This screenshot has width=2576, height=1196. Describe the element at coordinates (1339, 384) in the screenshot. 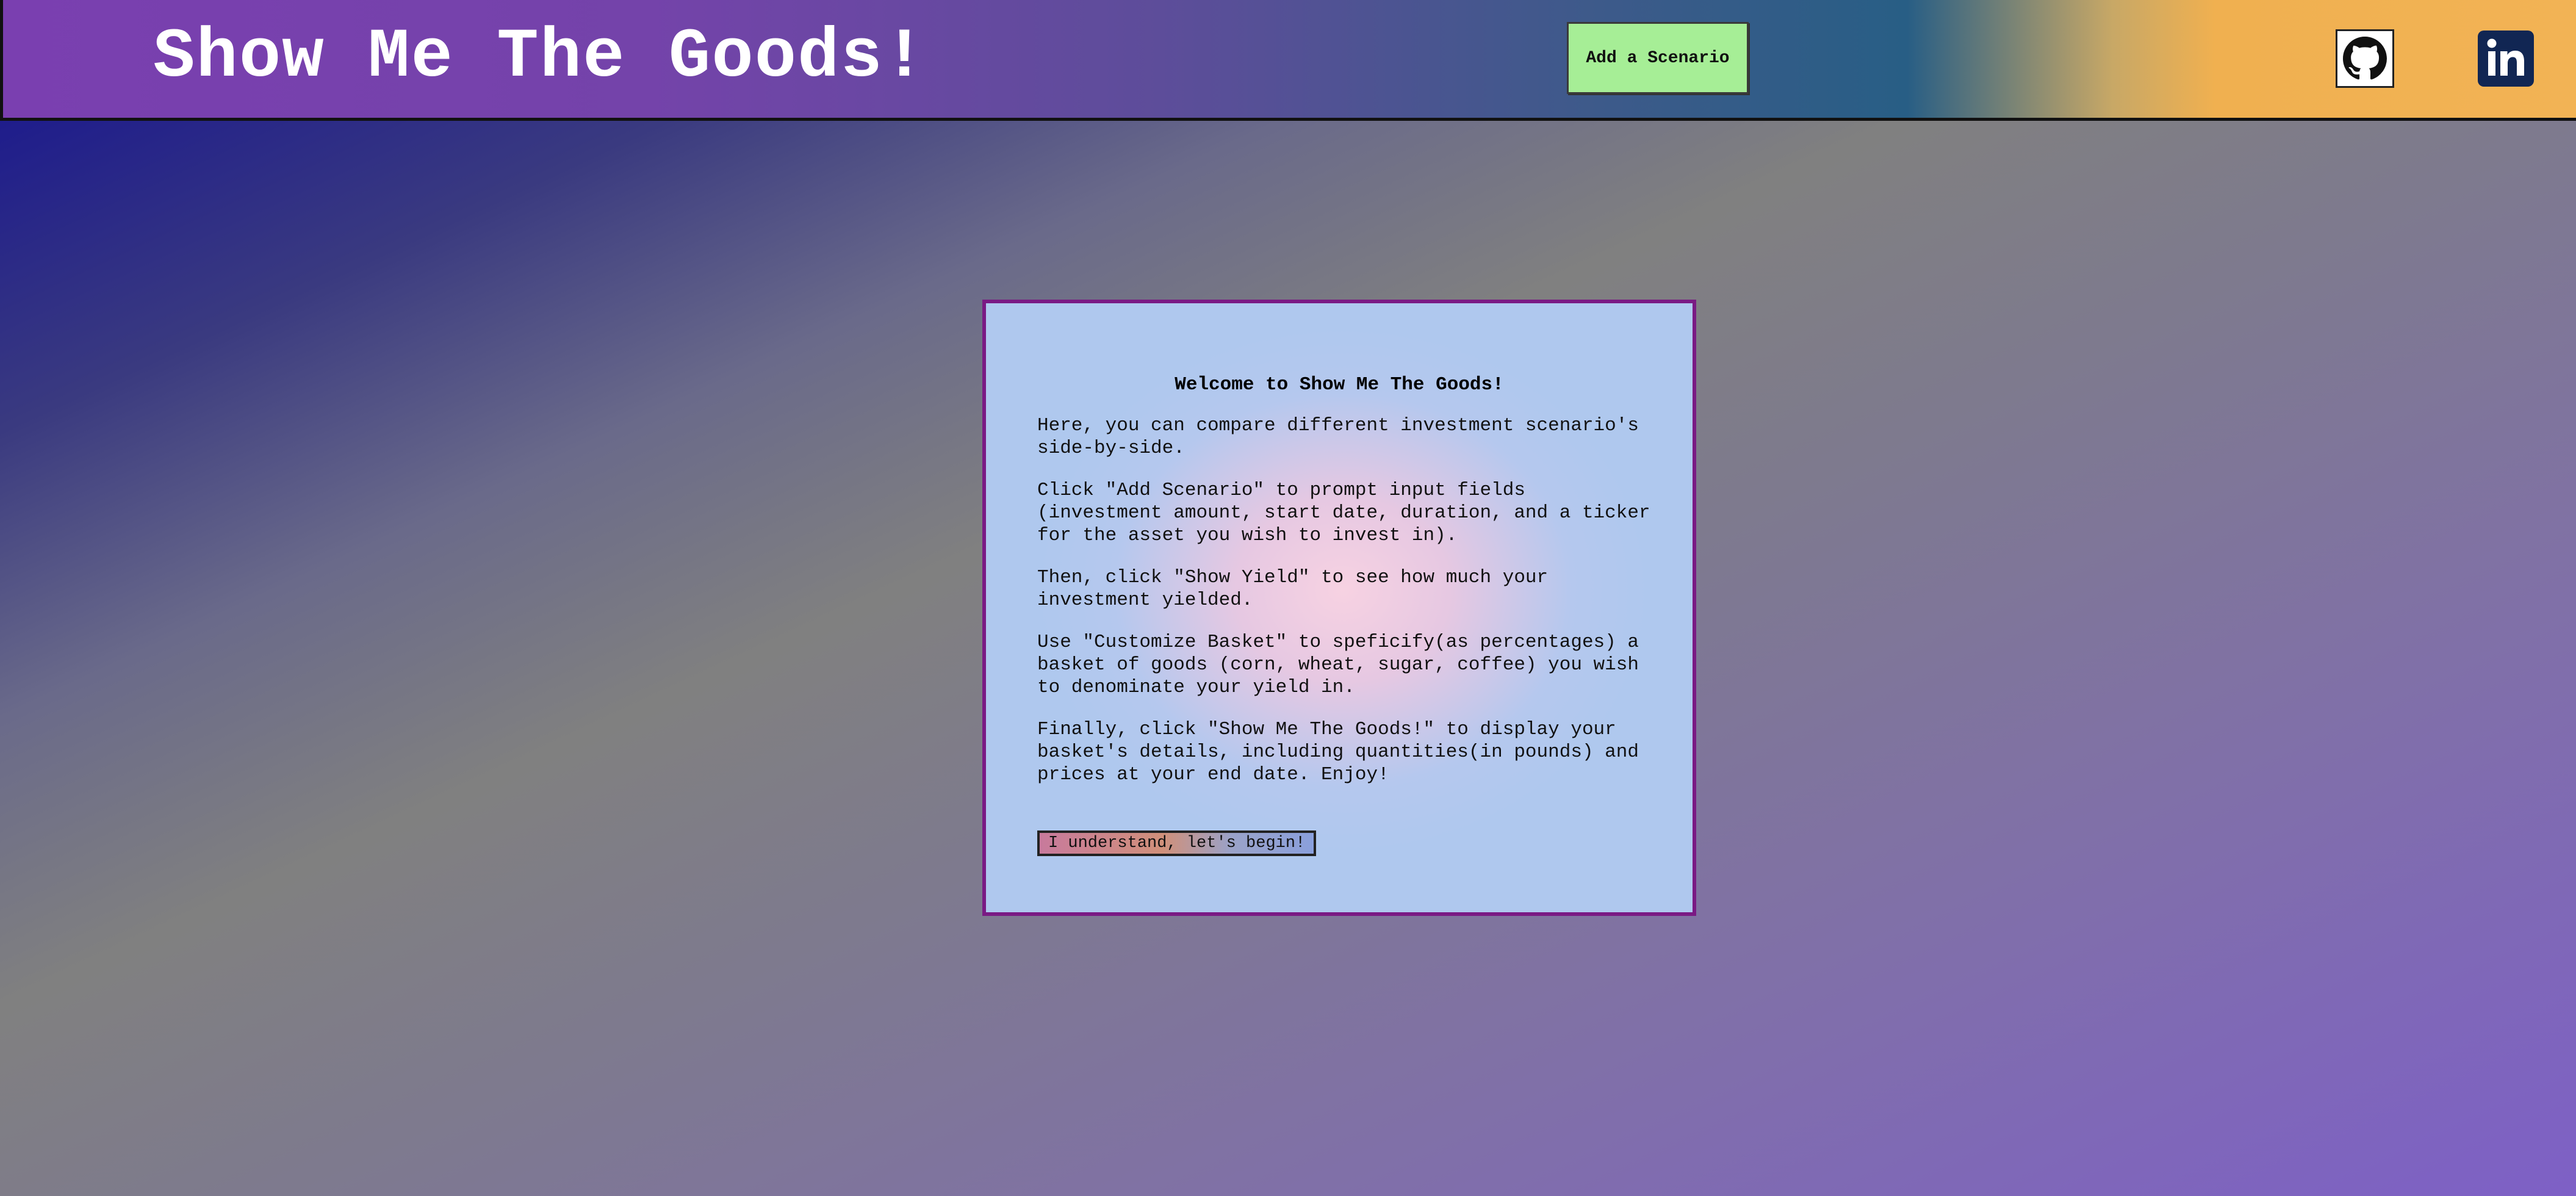

I see `welcome-title: Welcome to Show Me The Goods!` at that location.